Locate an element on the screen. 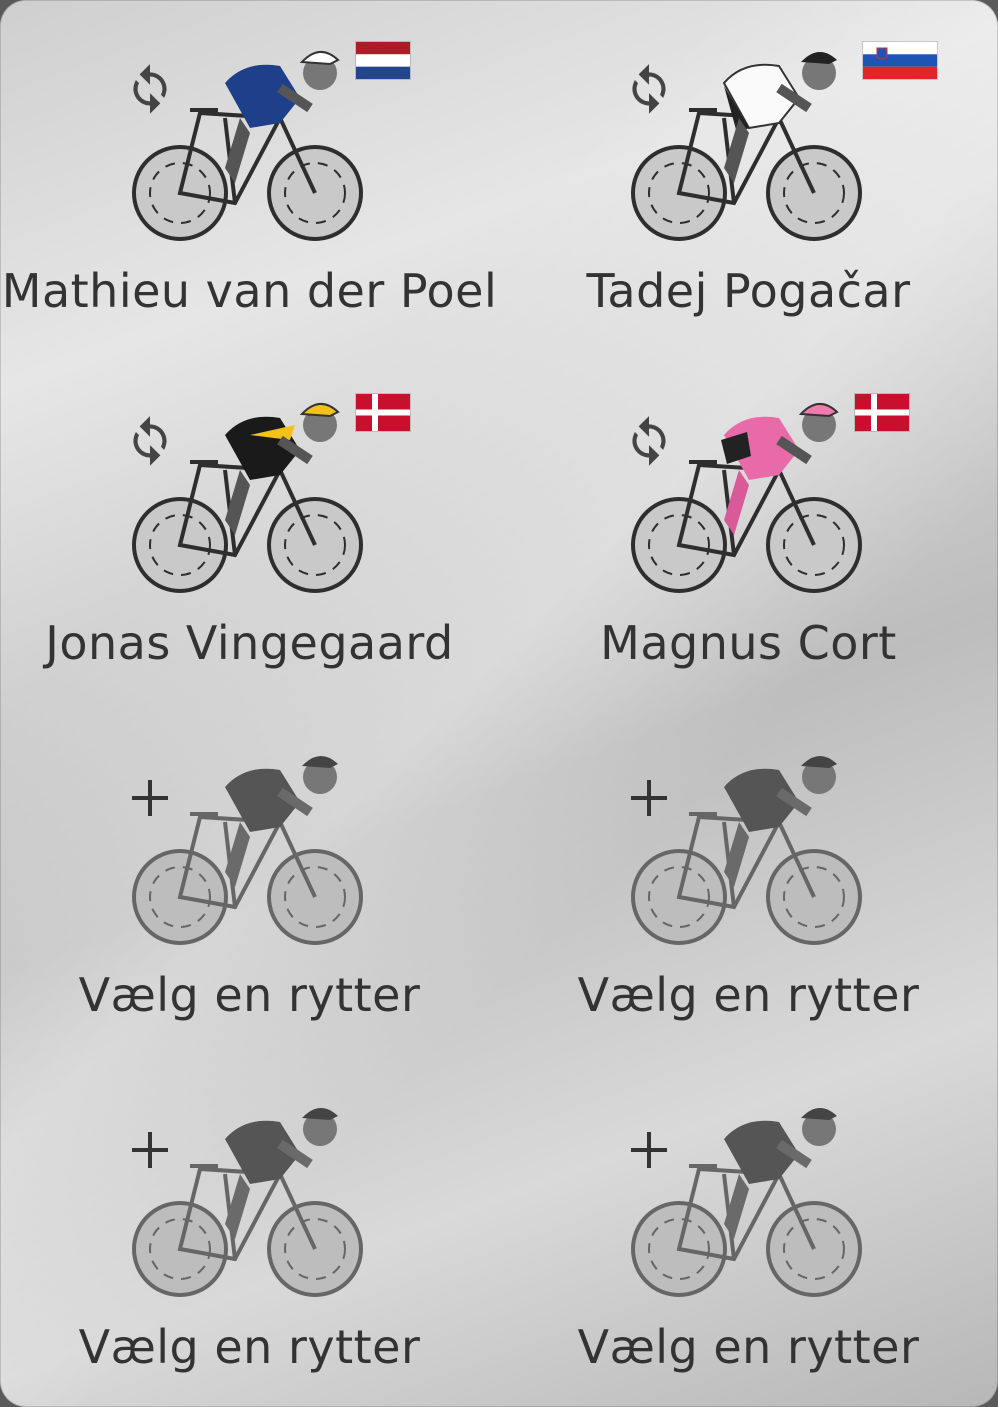 This screenshot has height=1407, width=998. rider-name: Magnus Cort is located at coordinates (748, 643).